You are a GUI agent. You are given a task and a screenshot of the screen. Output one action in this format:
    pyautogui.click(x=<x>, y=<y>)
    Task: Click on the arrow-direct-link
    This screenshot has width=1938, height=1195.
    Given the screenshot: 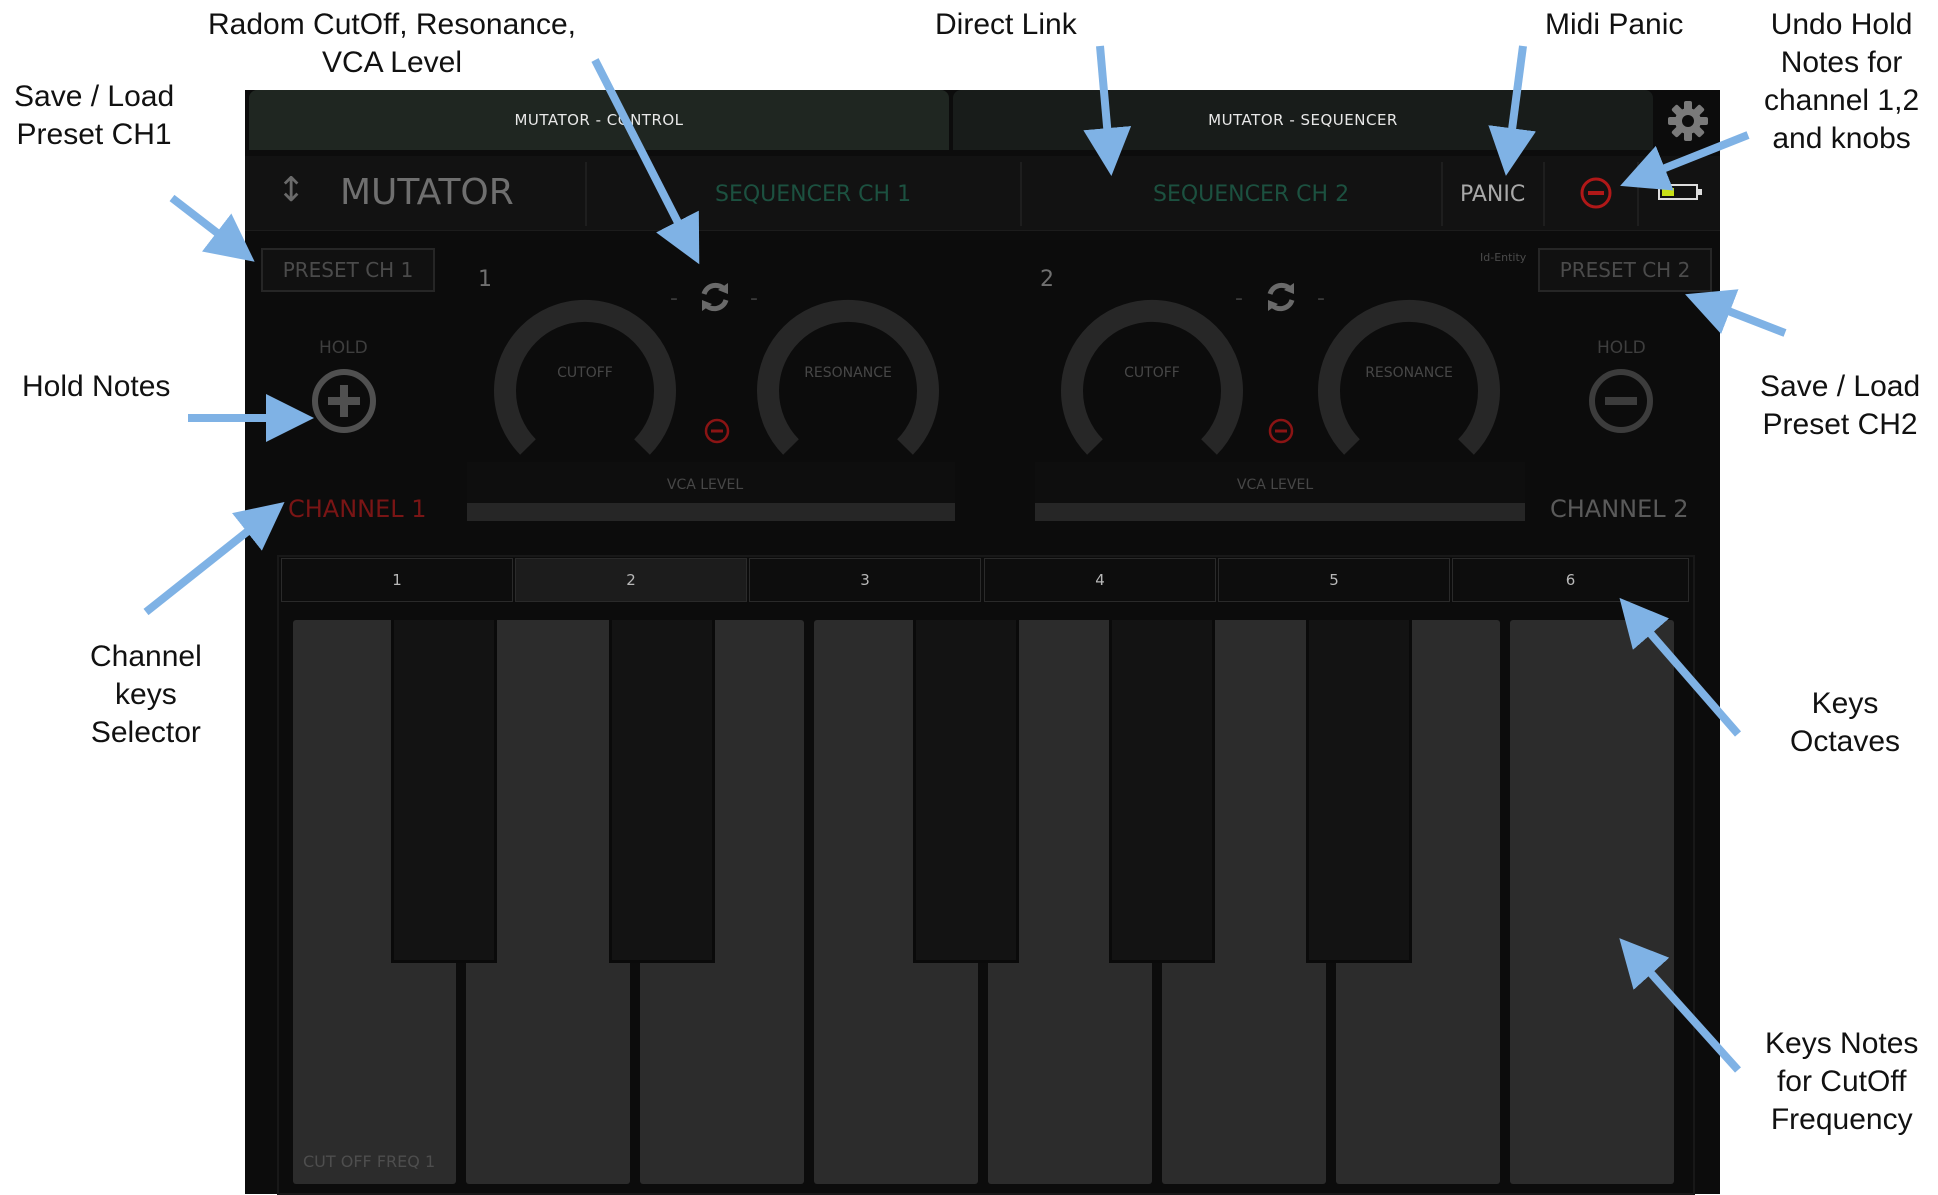 What is the action you would take?
    pyautogui.click(x=1107, y=110)
    